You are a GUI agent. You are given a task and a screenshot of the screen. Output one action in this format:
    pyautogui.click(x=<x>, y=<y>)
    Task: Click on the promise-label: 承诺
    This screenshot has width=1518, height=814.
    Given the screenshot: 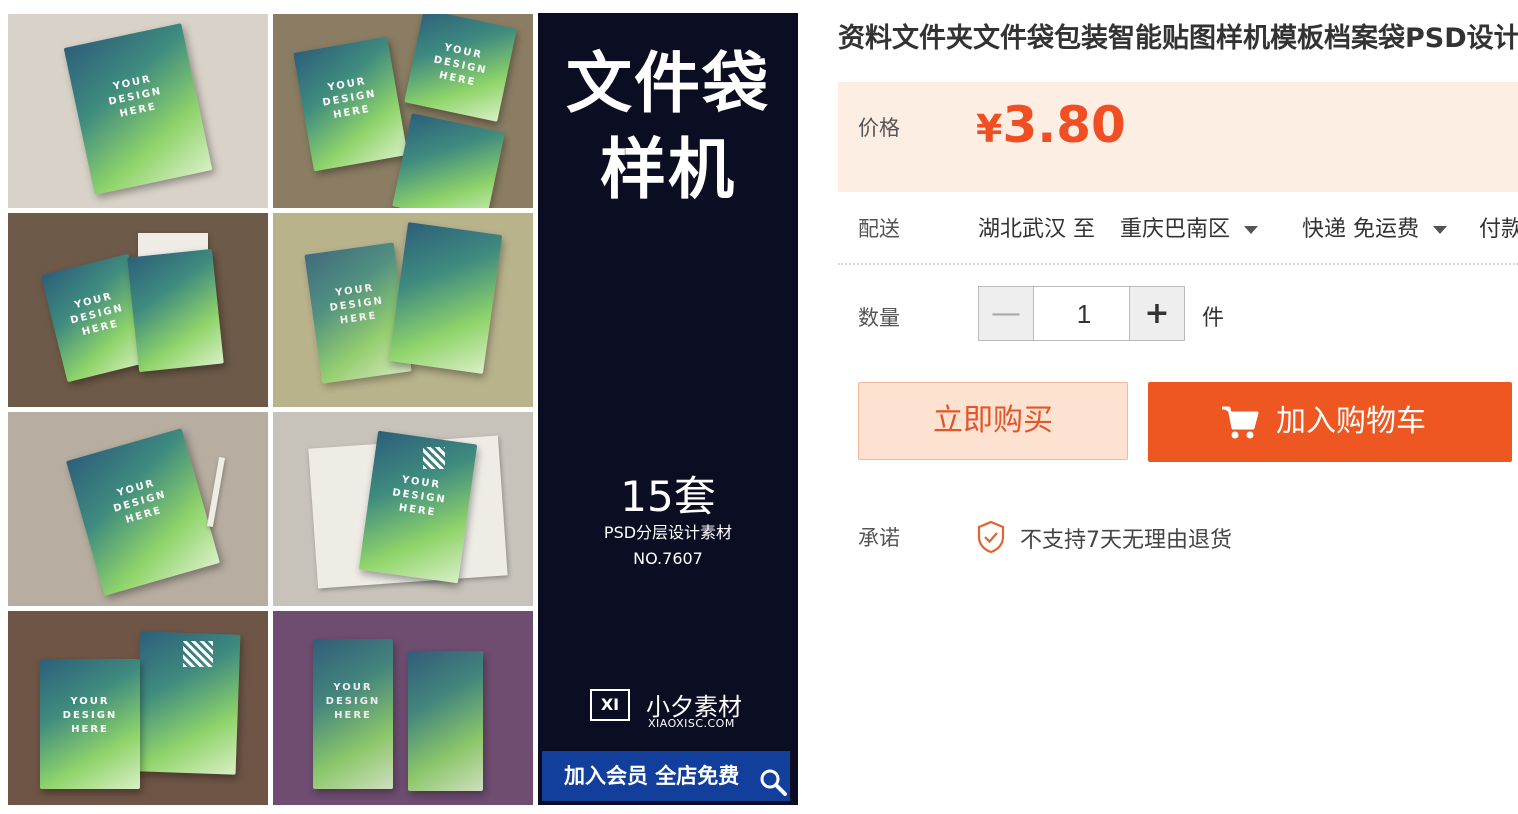 What is the action you would take?
    pyautogui.click(x=879, y=538)
    